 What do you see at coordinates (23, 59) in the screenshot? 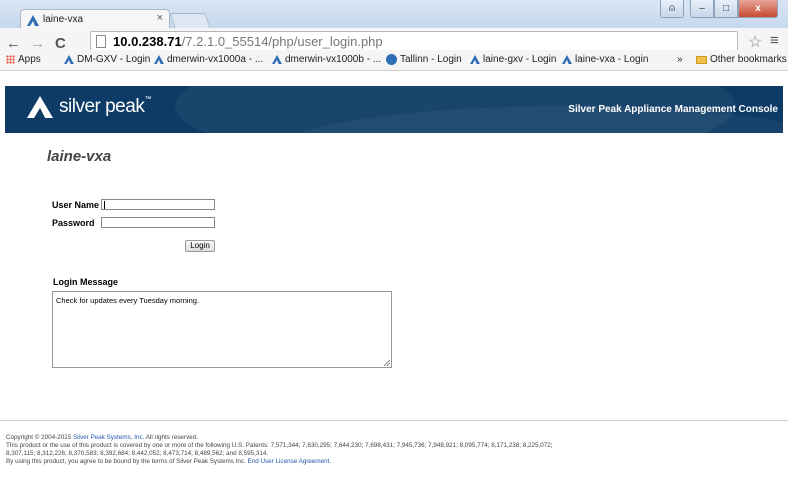
I see `bookmark-apps: Apps` at bounding box center [23, 59].